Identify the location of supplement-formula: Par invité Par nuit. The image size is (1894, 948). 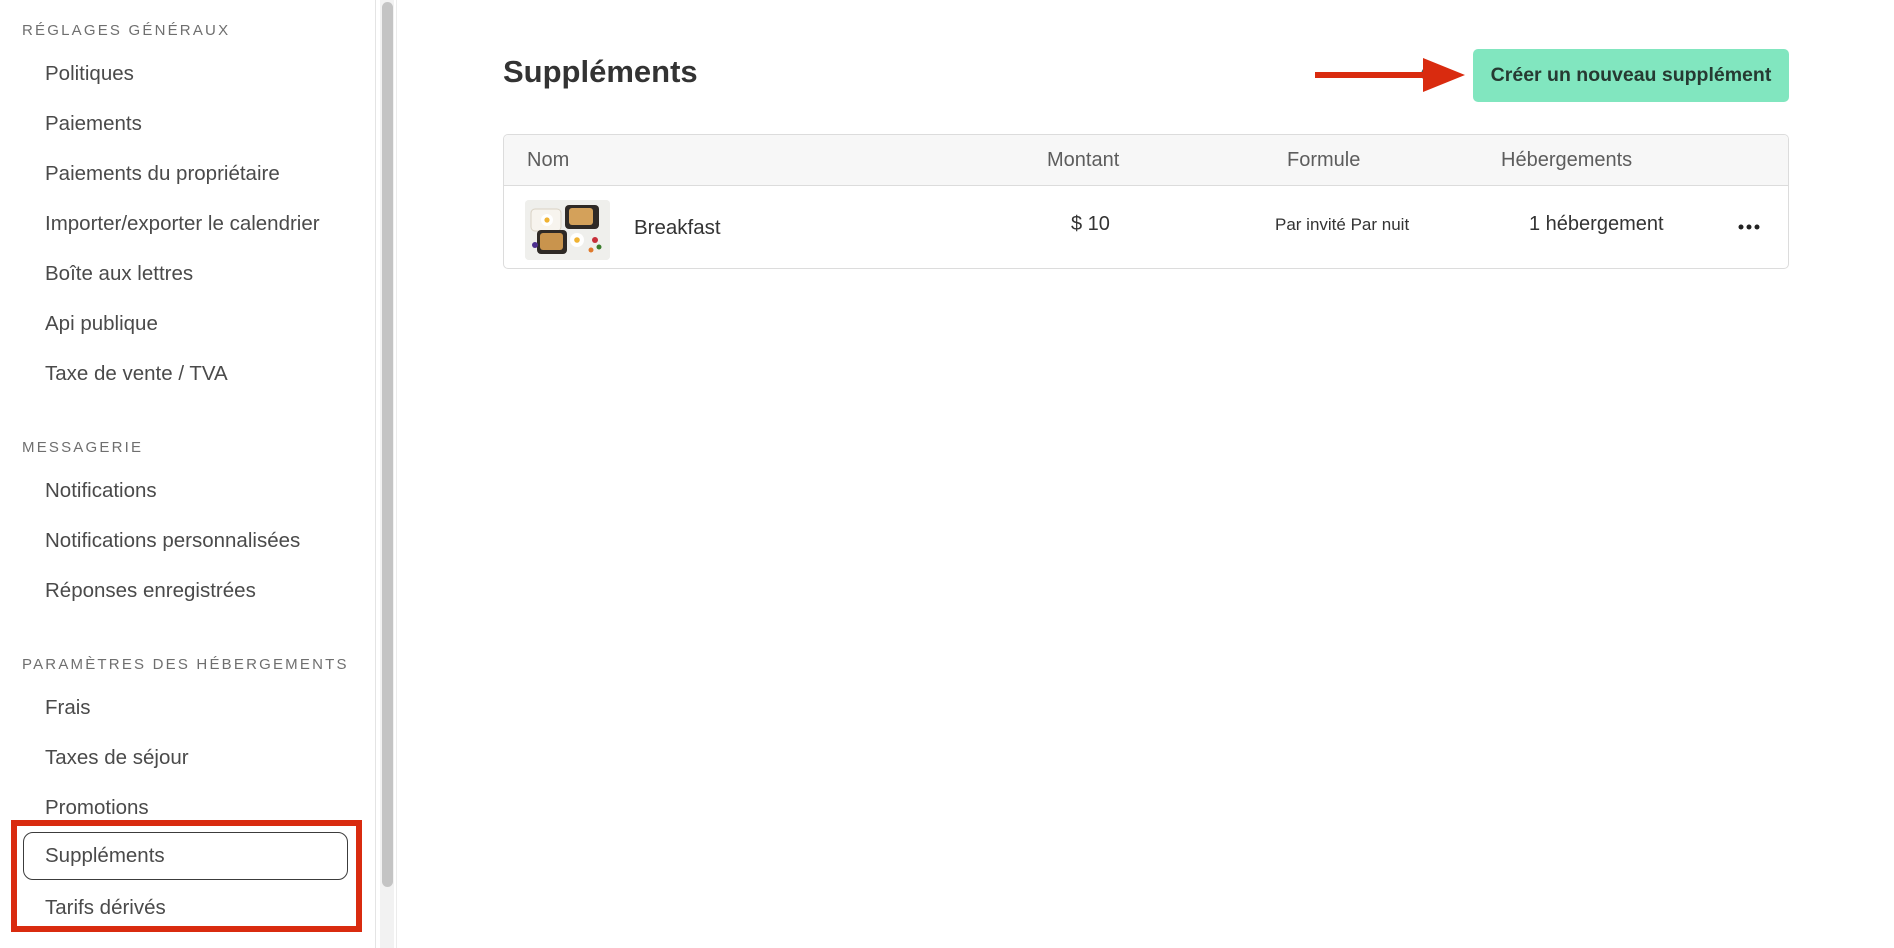
(1342, 224).